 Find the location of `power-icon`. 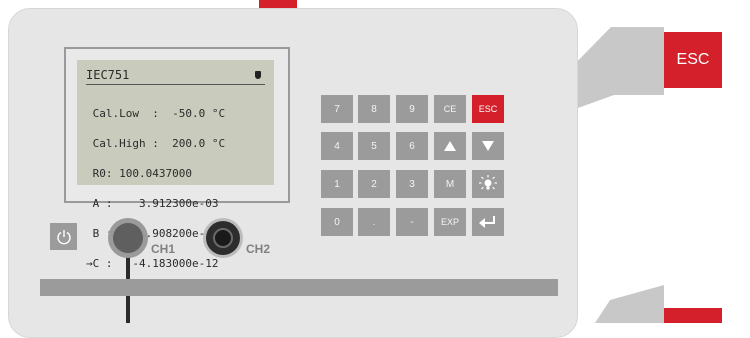

power-icon is located at coordinates (63, 236).